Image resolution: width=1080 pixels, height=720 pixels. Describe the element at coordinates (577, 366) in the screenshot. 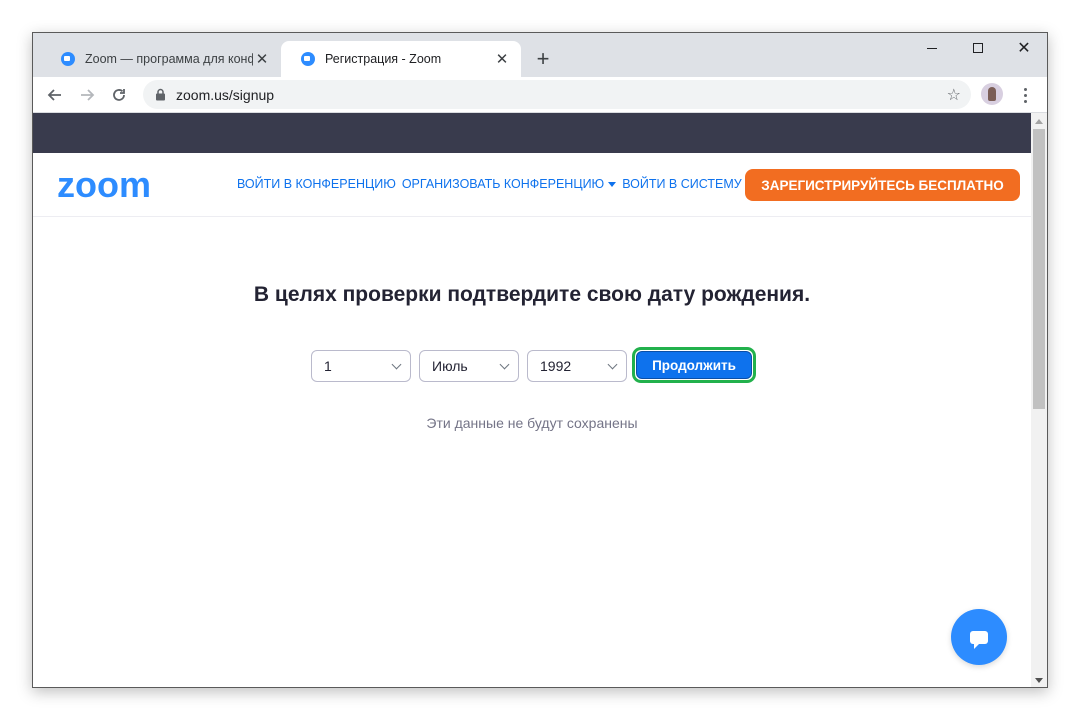

I see `year-select: 1992` at that location.